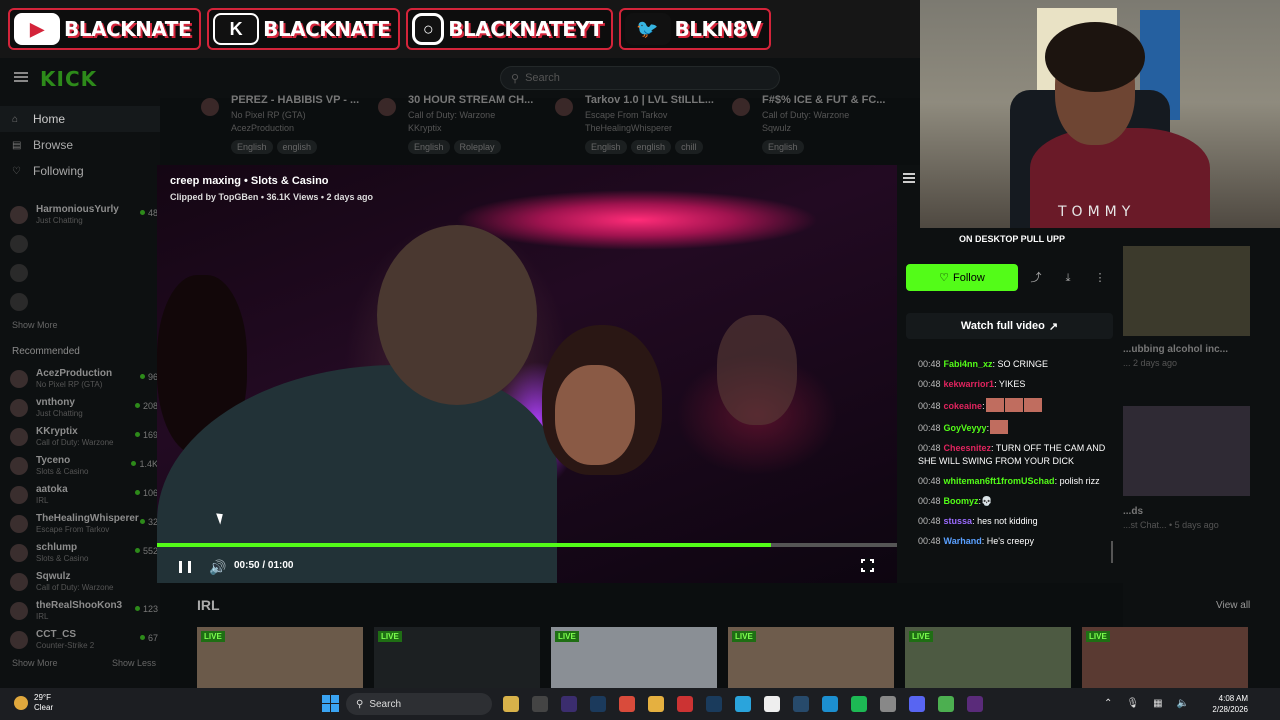  Describe the element at coordinates (80, 407) in the screenshot. I see `recommended-channel: vnthony Just Chatting 208` at that location.